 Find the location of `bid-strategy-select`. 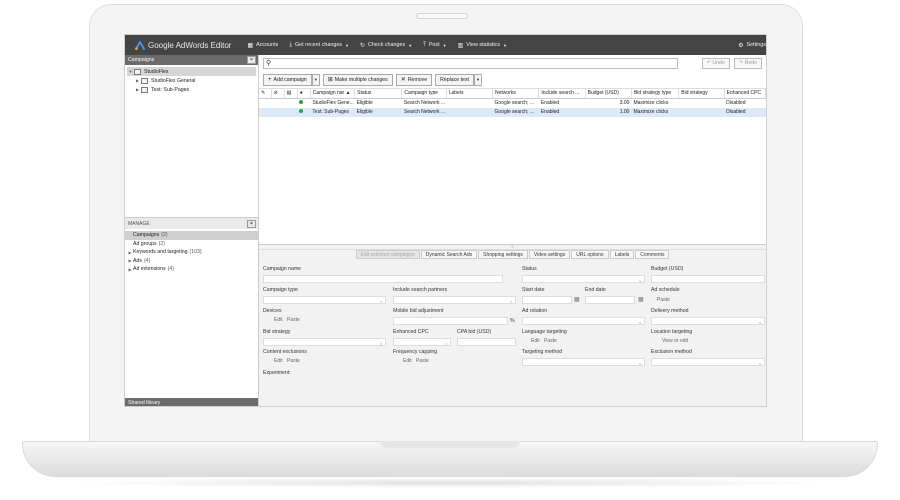

bid-strategy-select is located at coordinates (324, 342).